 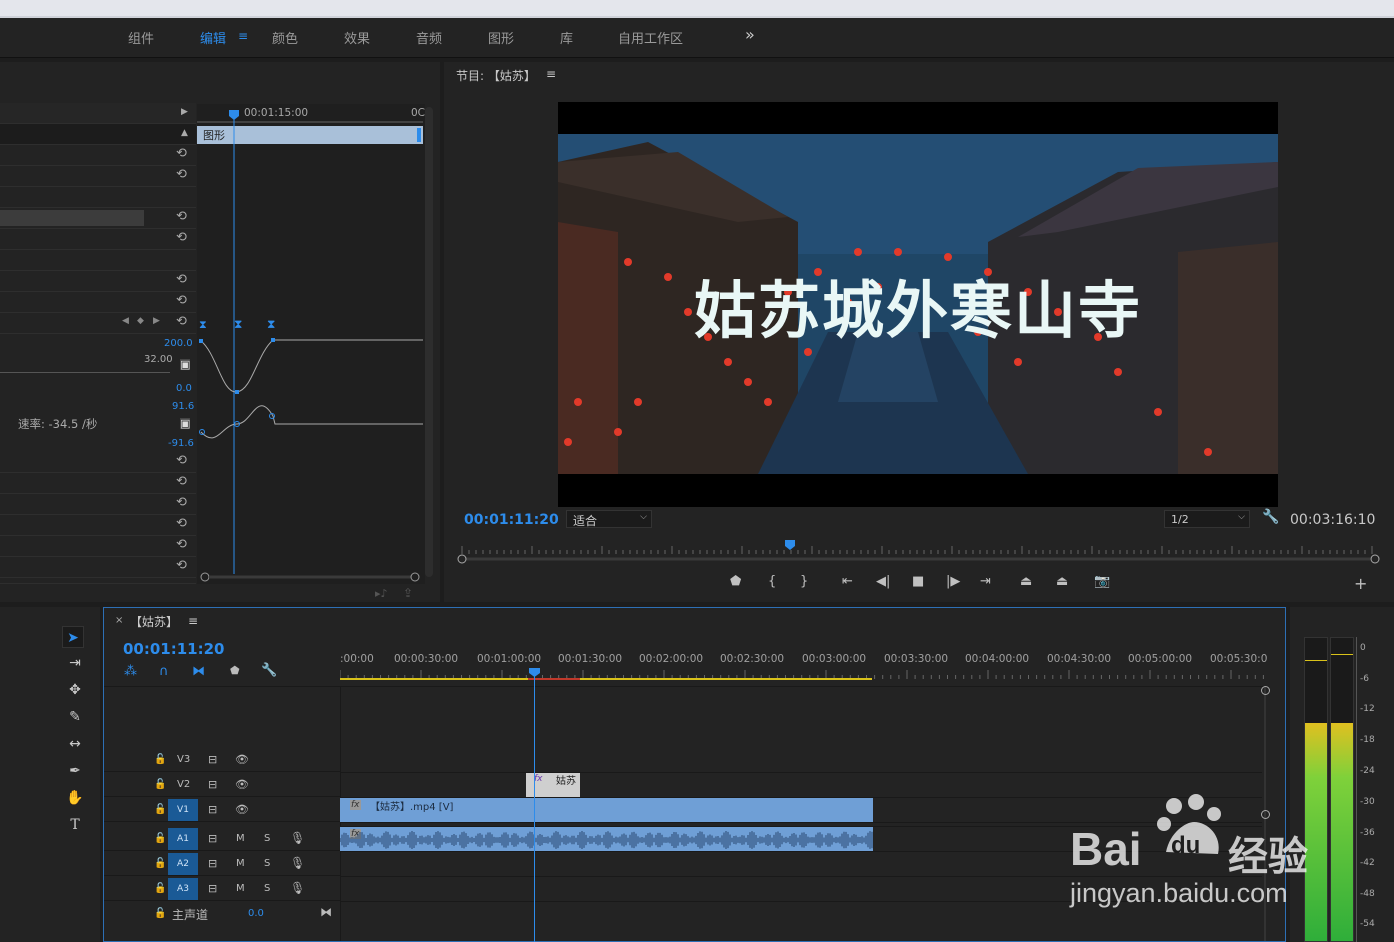 I want to click on hand-tool-icon: ✋, so click(x=75, y=798).